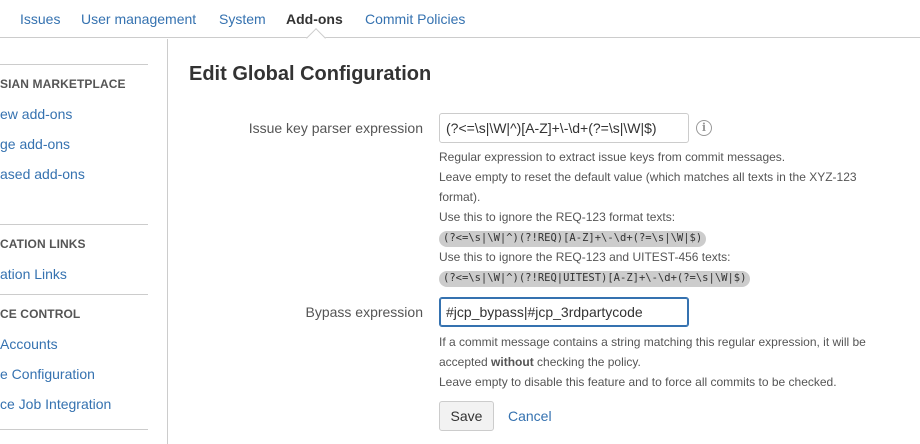  Describe the element at coordinates (55, 404) in the screenshot. I see `sidebar-item-job-integration: ce Job Integration` at that location.